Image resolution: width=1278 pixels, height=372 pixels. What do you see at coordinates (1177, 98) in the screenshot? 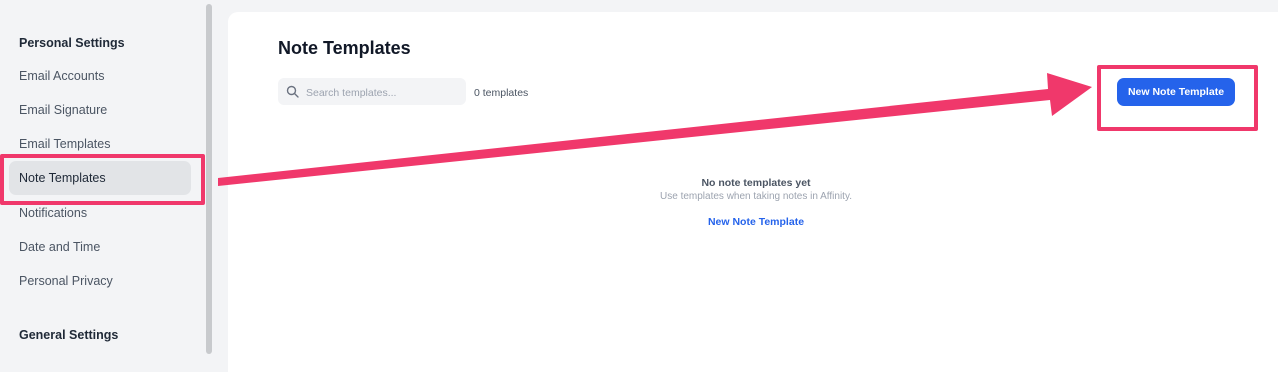
I see `highlight-box-button` at bounding box center [1177, 98].